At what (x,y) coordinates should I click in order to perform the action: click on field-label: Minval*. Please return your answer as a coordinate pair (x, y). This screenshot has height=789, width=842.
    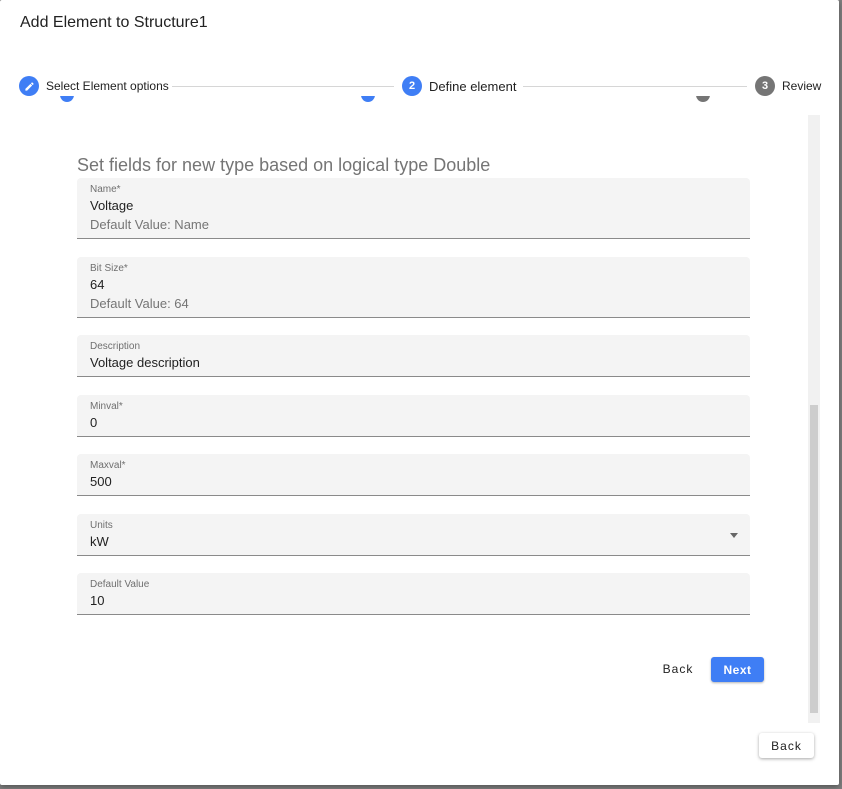
    Looking at the image, I should click on (106, 406).